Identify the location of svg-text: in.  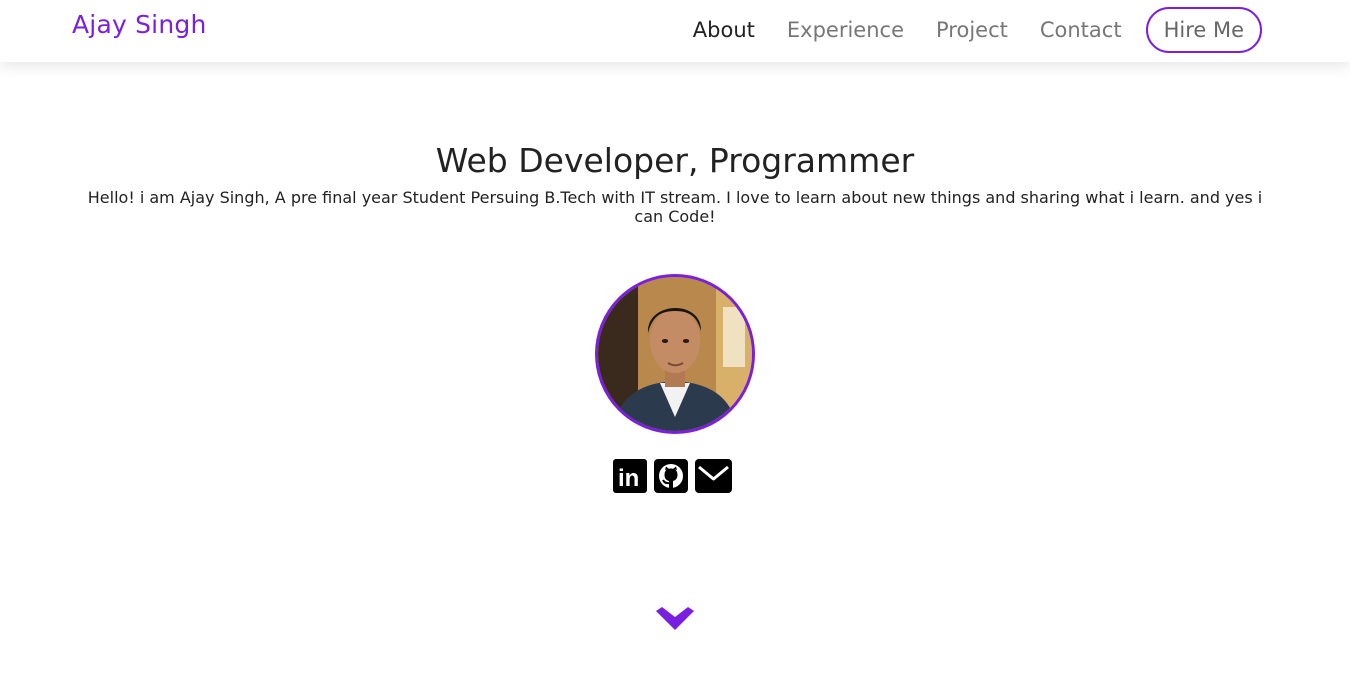
(628, 478).